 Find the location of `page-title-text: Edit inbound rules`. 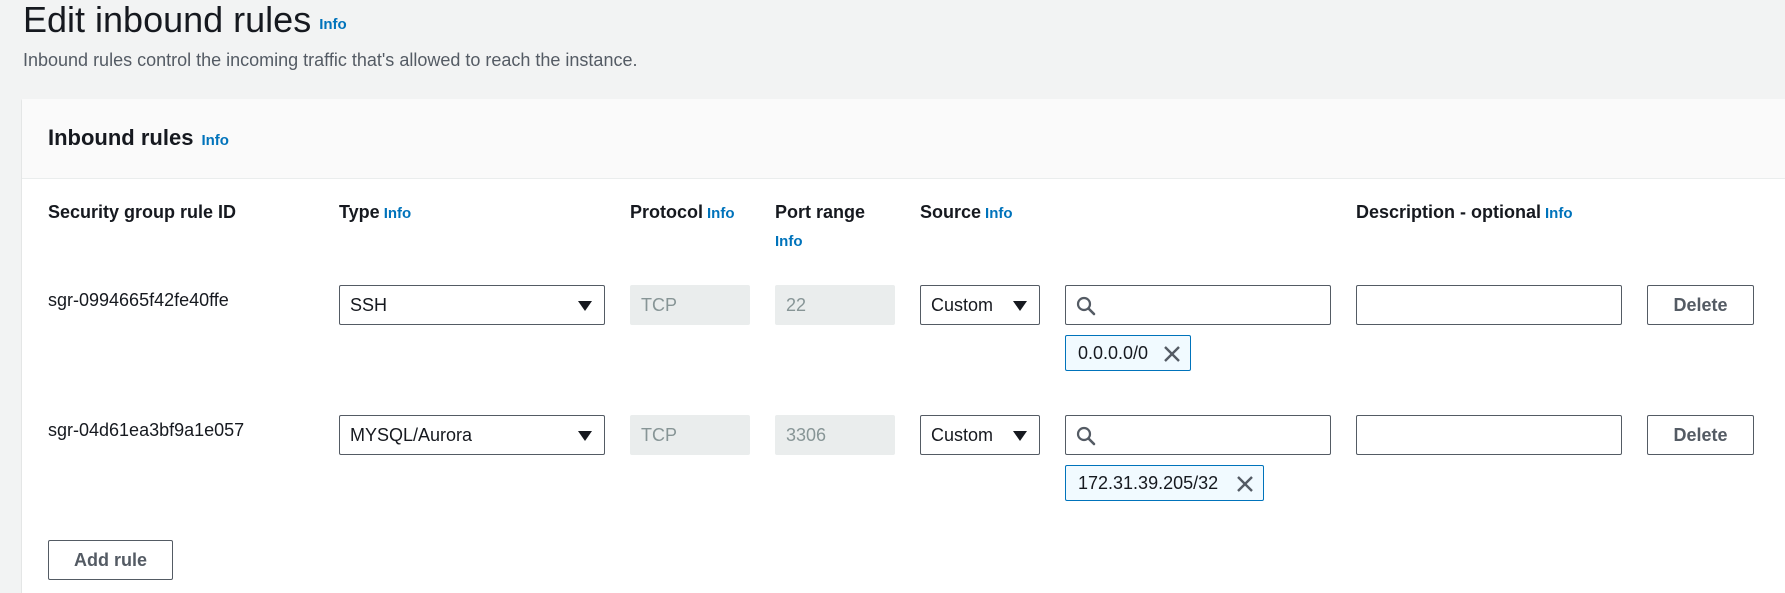

page-title-text: Edit inbound rules is located at coordinates (167, 20).